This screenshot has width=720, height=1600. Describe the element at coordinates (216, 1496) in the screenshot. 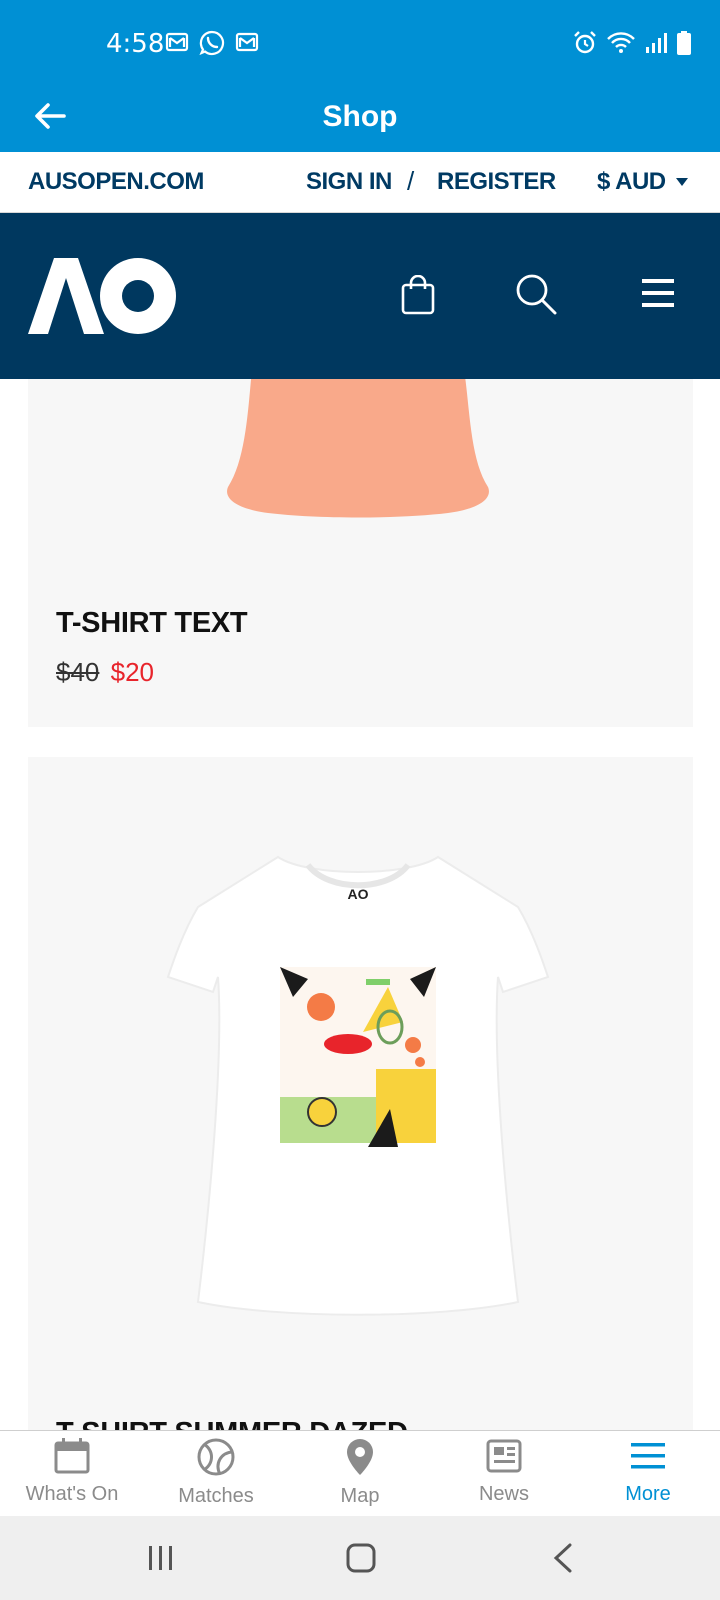

I see `nav-label: Matches` at that location.